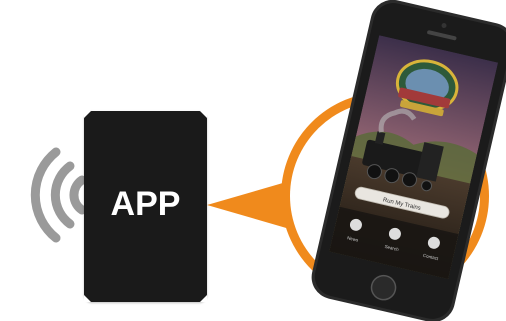 Image resolution: width=506 pixels, height=321 pixels. Describe the element at coordinates (87, 114) in the screenshot. I see `card-corner-tl` at that location.